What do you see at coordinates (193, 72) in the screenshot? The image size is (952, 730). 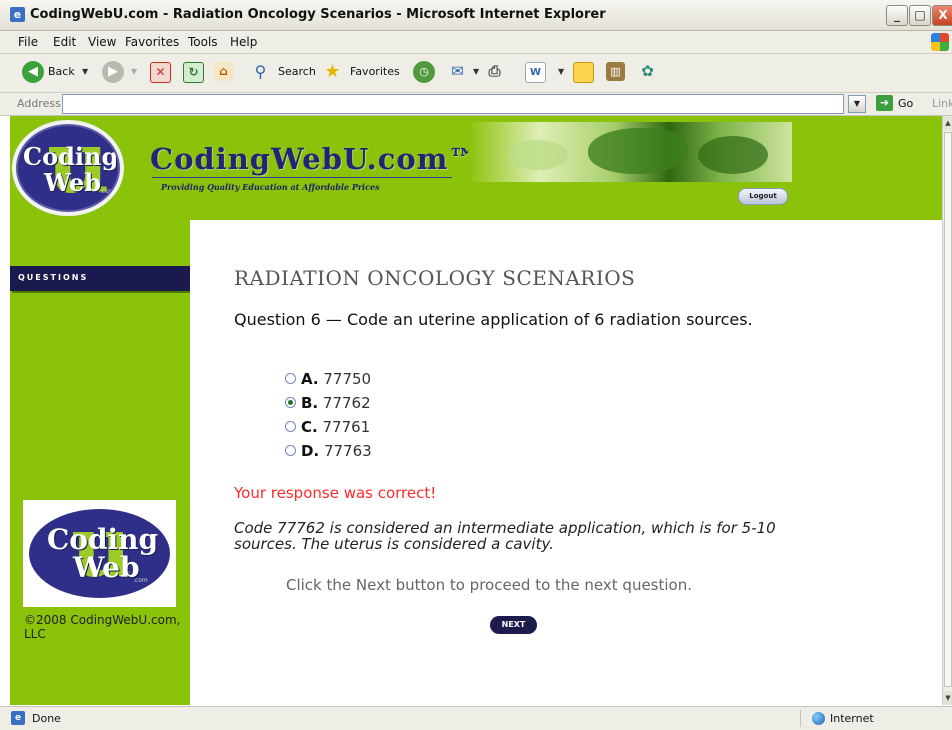 I see `refresh-icon: ↻` at bounding box center [193, 72].